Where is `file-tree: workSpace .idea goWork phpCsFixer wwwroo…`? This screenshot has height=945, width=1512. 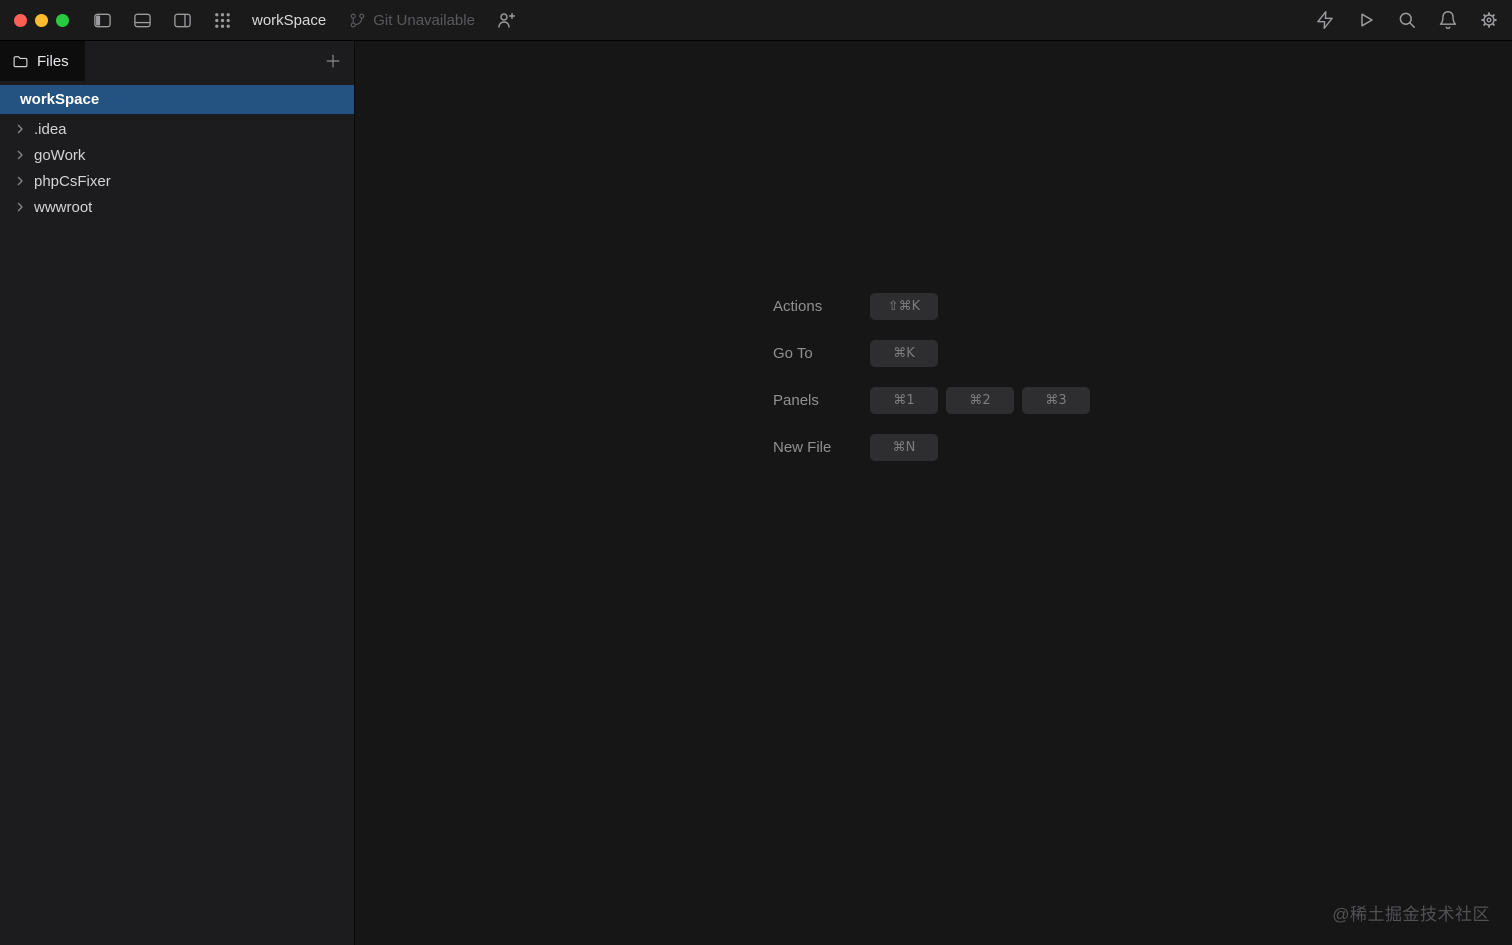 file-tree: workSpace .idea goWork phpCsFixer wwwroo… is located at coordinates (177, 150).